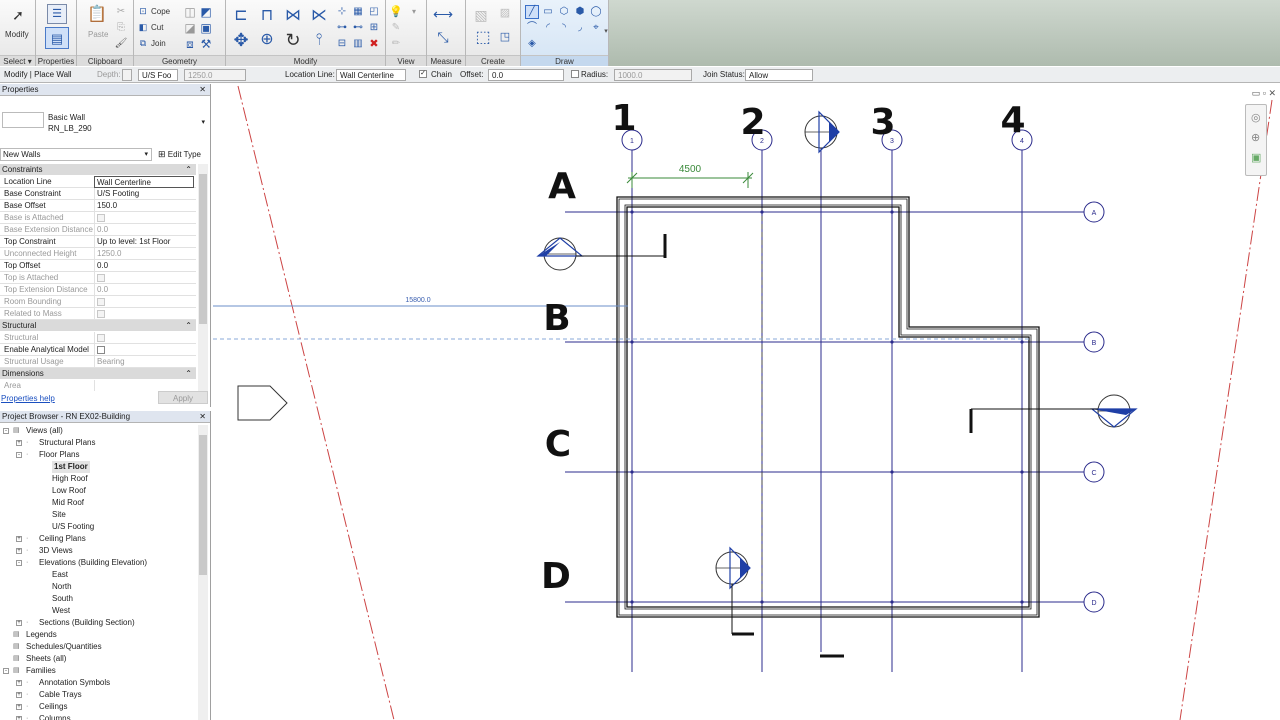  I want to click on tree-node: Legends, so click(41, 635).